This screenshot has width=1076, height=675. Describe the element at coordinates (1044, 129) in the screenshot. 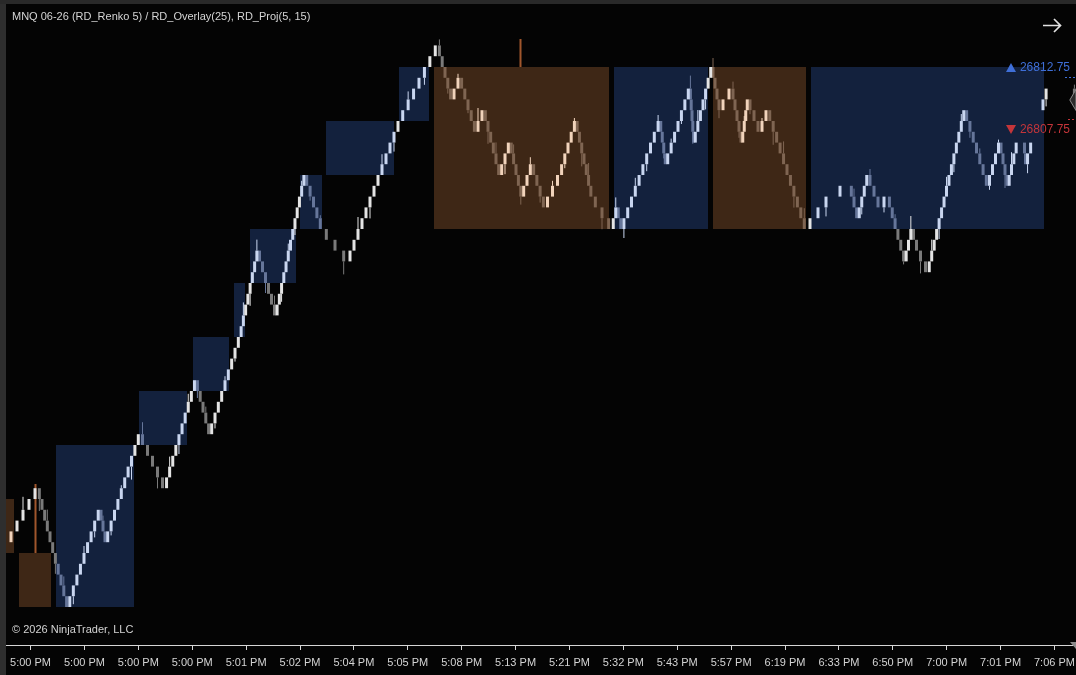

I see `price-label: 26807.75` at that location.